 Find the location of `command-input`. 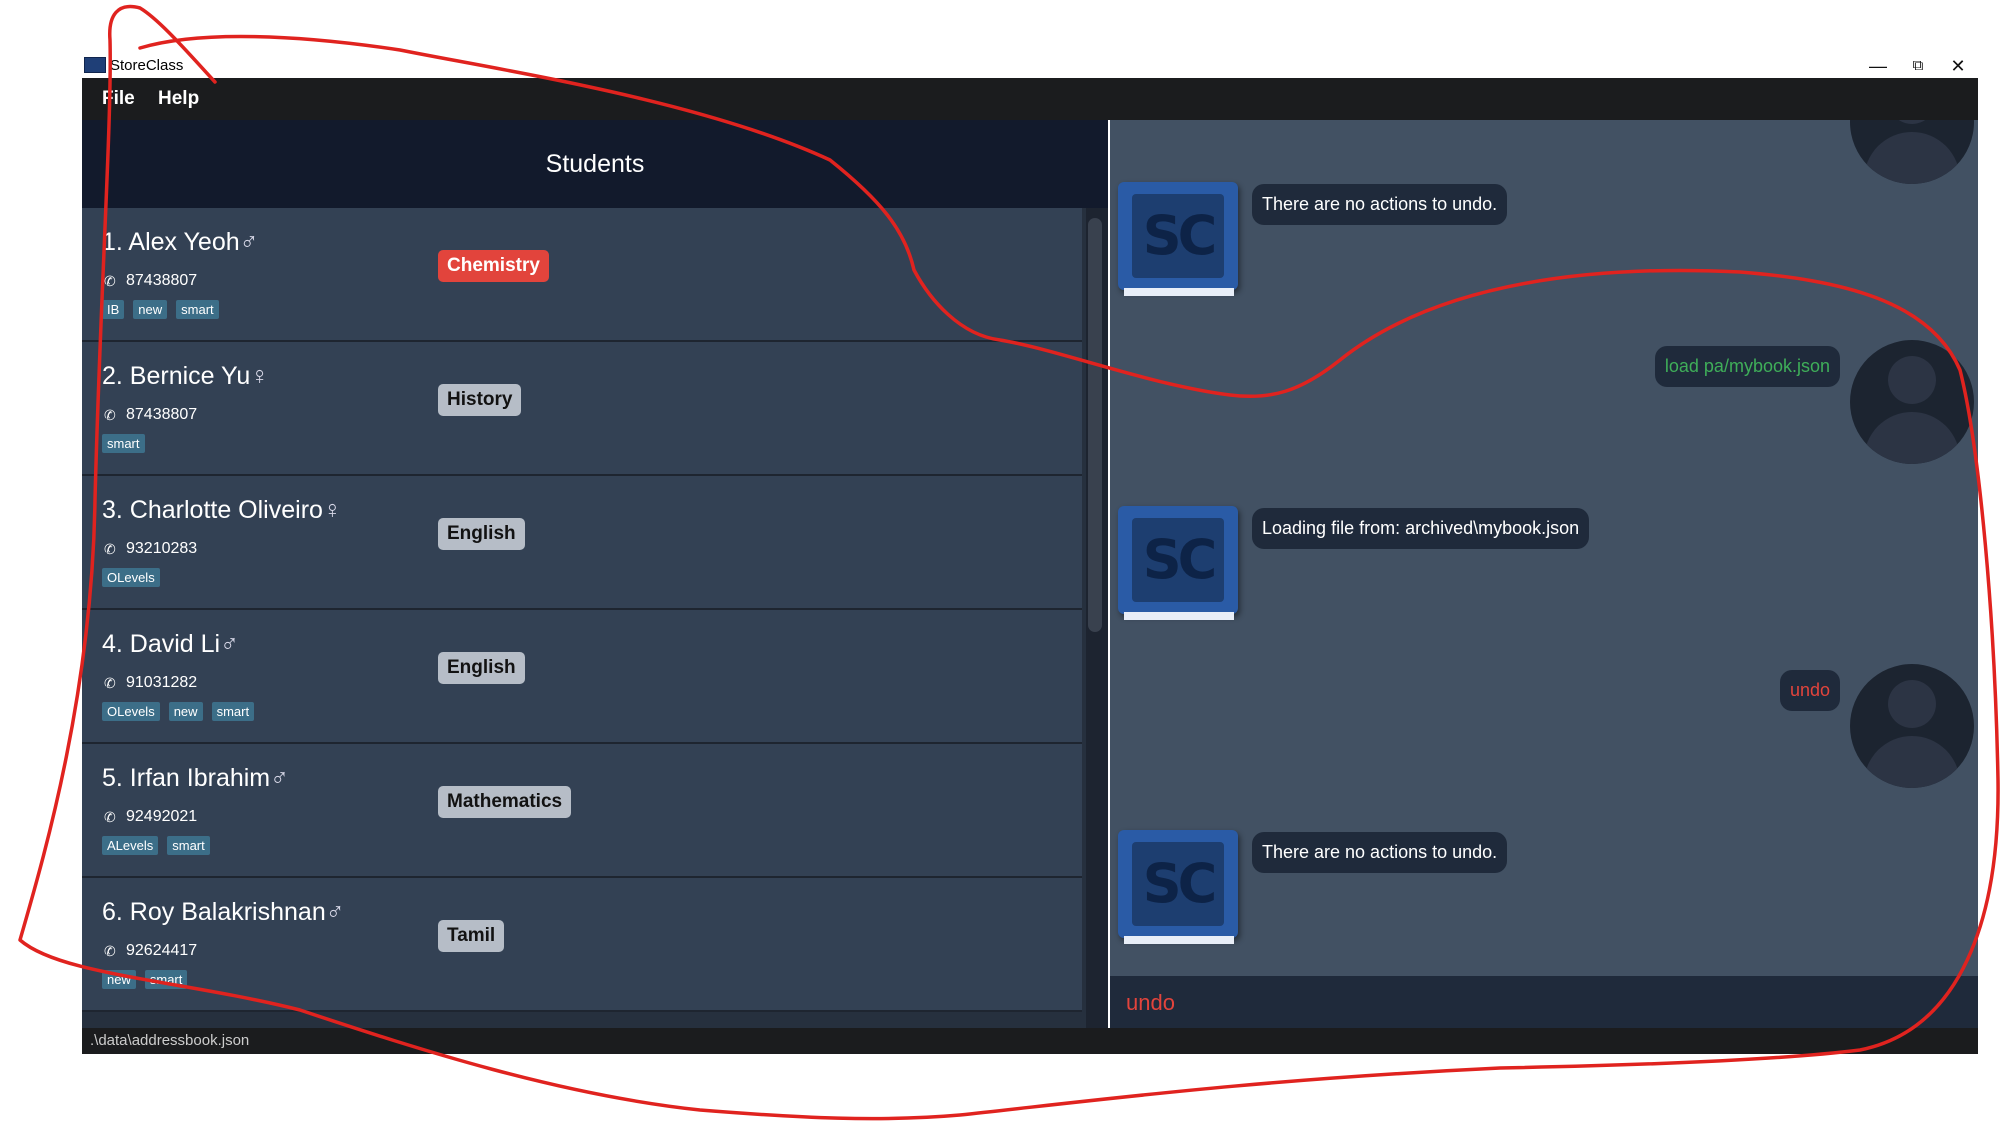

command-input is located at coordinates (1546, 1003).